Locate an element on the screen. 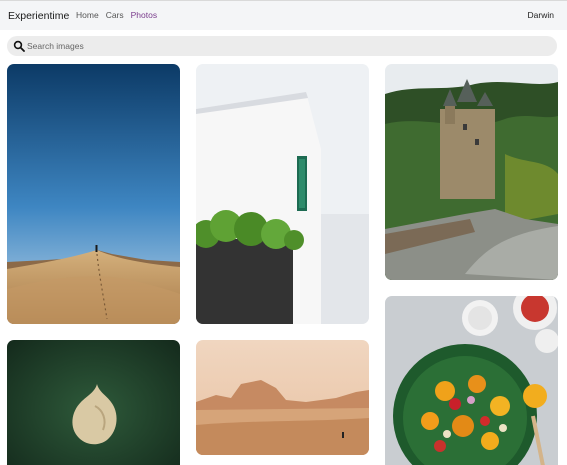 Image resolution: width=567 pixels, height=465 pixels. search-icon is located at coordinates (19, 46).